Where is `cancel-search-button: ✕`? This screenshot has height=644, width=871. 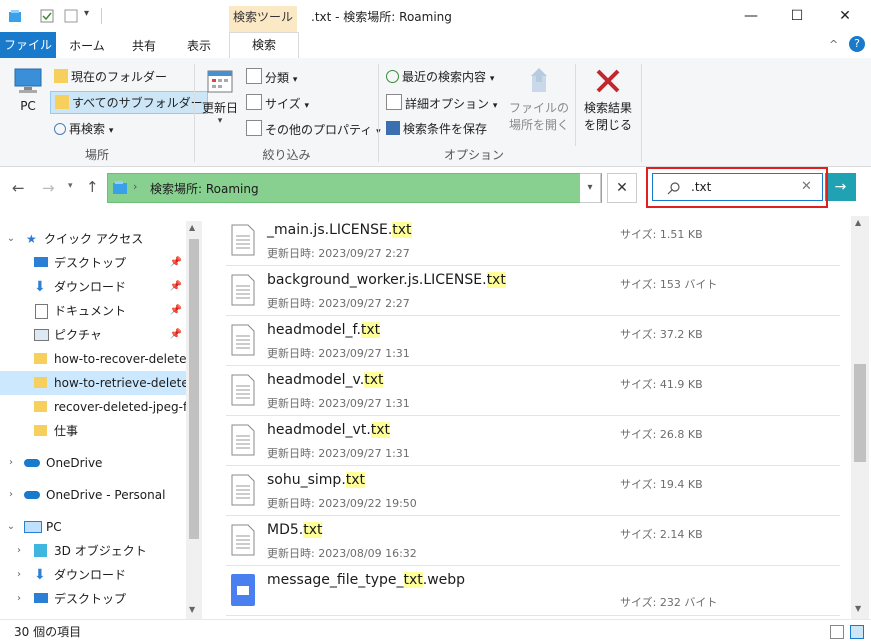 cancel-search-button: ✕ is located at coordinates (622, 188).